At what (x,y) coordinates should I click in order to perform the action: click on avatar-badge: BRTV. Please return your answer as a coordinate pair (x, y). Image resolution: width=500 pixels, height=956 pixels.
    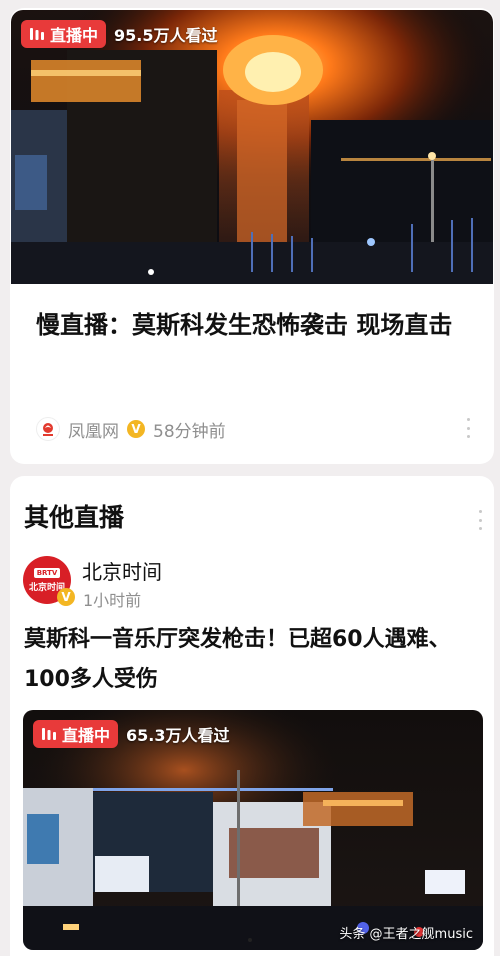
    Looking at the image, I should click on (47, 572).